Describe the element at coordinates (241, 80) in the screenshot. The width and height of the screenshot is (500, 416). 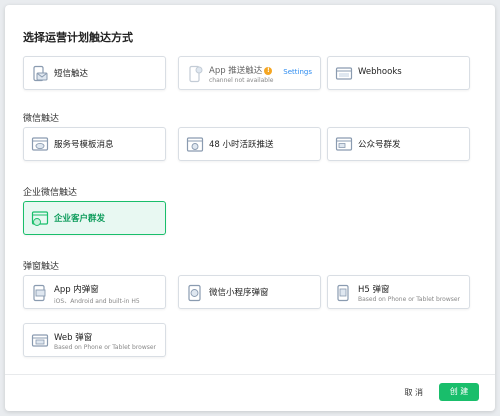
I see `card-subtitle: channel not available` at that location.